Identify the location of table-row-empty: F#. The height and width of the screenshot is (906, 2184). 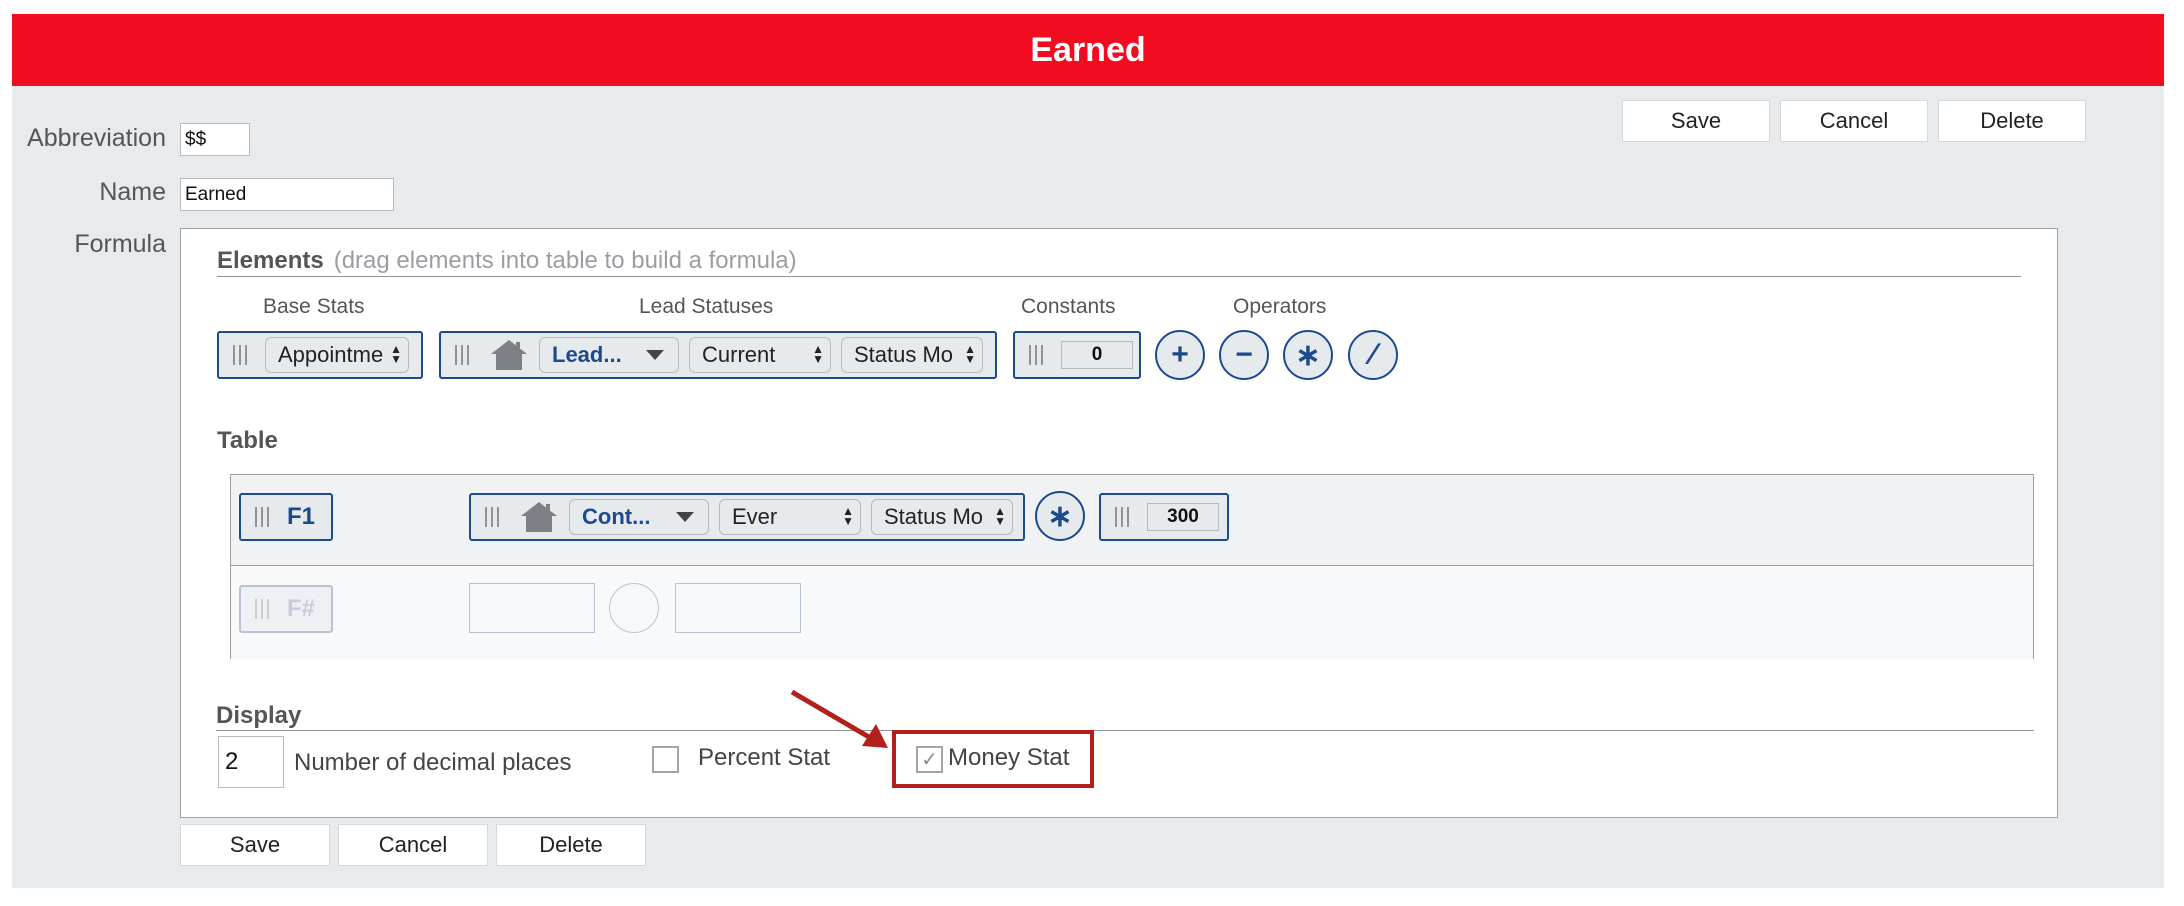
(1132, 613).